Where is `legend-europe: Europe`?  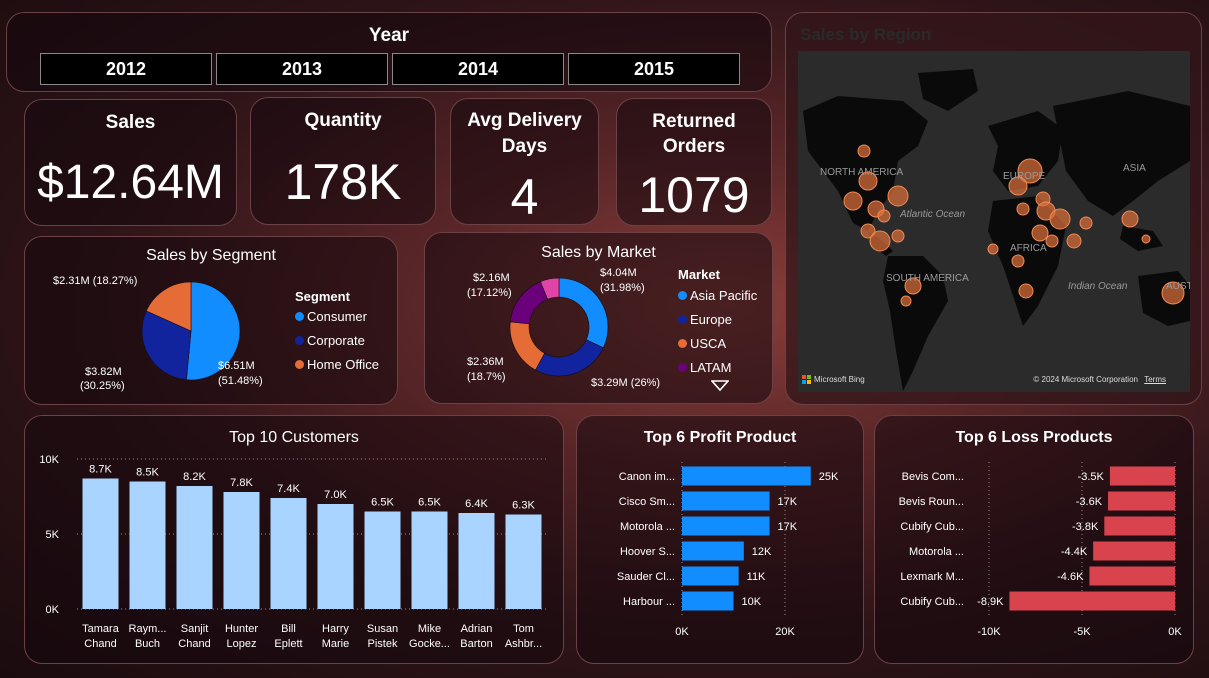
legend-europe: Europe is located at coordinates (705, 319).